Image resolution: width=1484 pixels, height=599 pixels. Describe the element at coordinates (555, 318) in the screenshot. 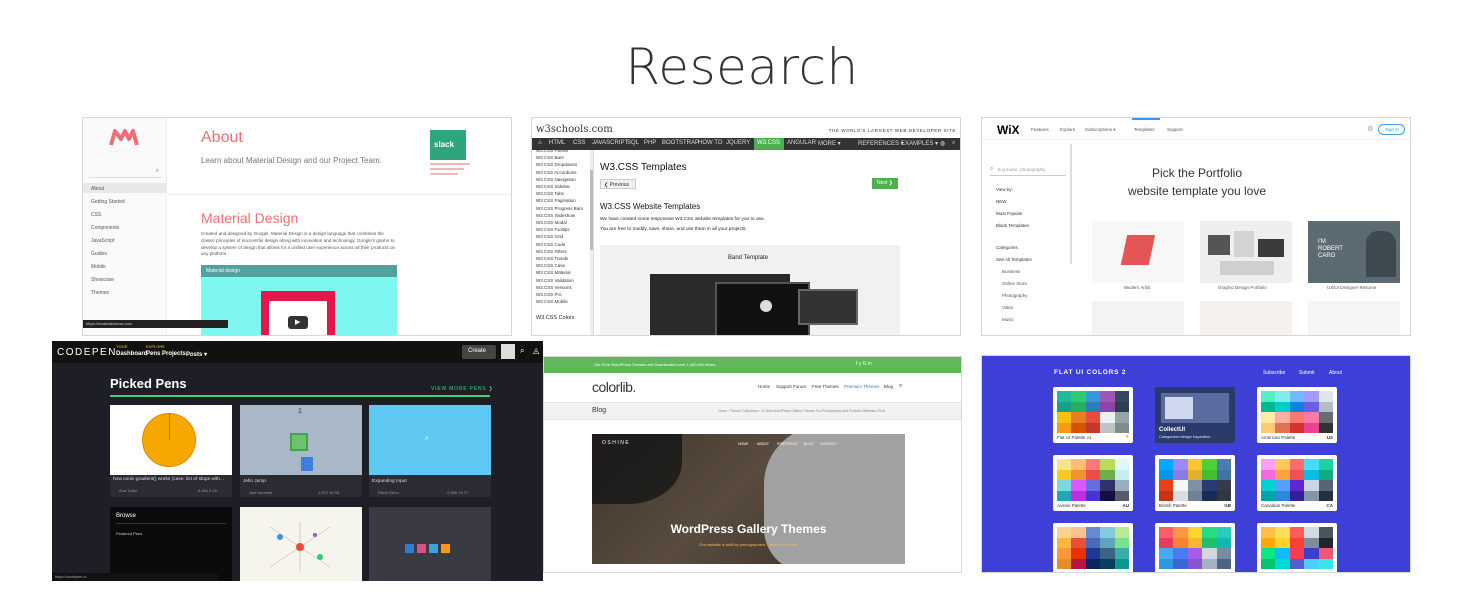

I see `w3-sidebar-colors: W3.CSS Colors` at that location.